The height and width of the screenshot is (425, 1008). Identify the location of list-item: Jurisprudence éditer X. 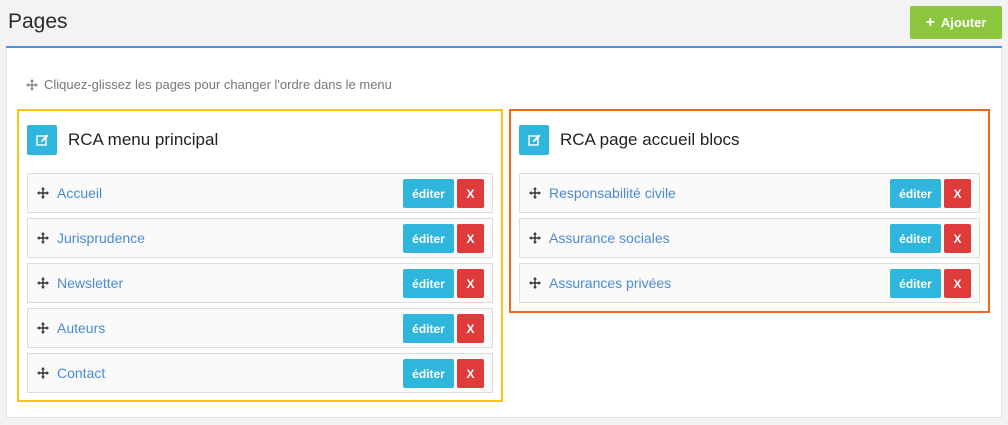
(260, 238).